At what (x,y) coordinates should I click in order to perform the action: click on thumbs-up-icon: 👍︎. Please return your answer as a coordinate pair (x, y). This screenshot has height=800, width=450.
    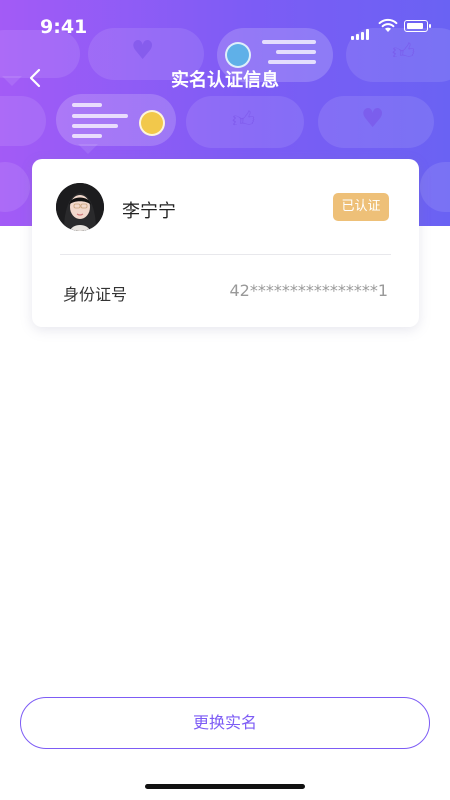
    Looking at the image, I should click on (243, 120).